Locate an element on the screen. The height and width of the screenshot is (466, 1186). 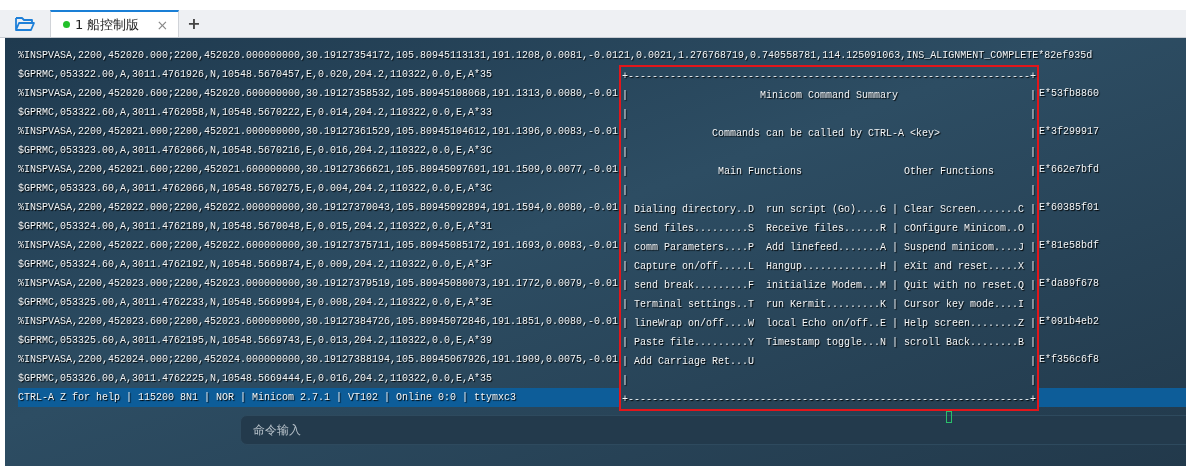
help-line: | Add Carriage Ret...U | is located at coordinates (829, 362).